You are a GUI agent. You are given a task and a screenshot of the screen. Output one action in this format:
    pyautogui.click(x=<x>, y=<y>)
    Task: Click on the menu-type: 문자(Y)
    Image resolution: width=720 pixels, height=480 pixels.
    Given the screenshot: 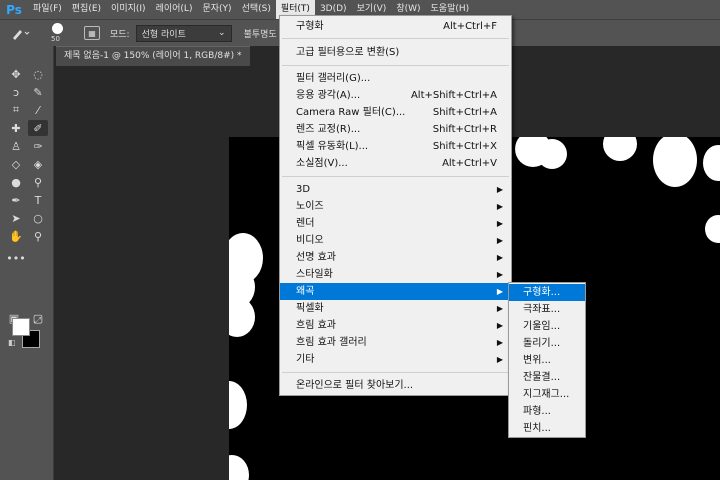 What is the action you would take?
    pyautogui.click(x=216, y=9)
    